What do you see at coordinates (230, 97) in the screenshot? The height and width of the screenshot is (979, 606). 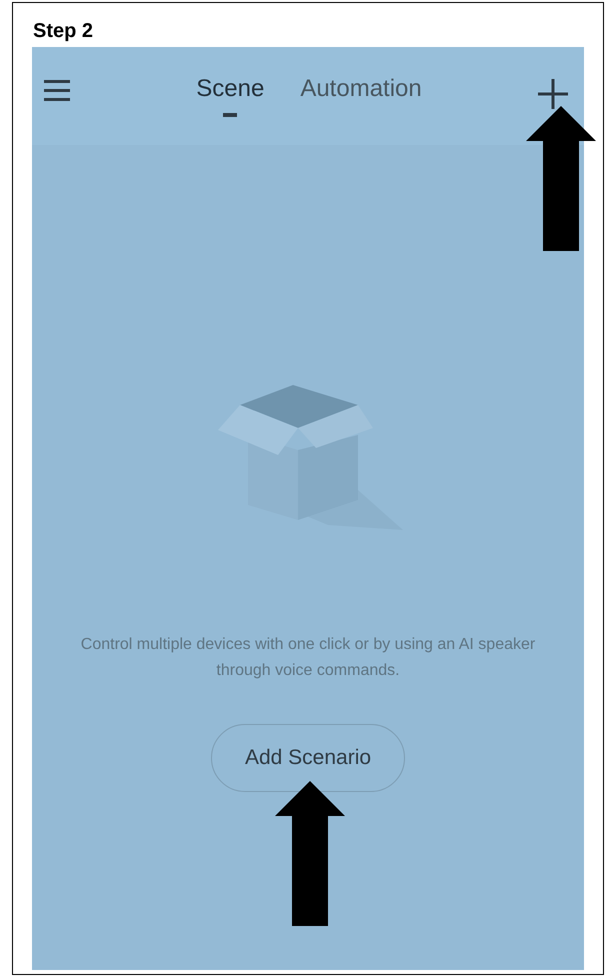 I see `tab: Scene` at bounding box center [230, 97].